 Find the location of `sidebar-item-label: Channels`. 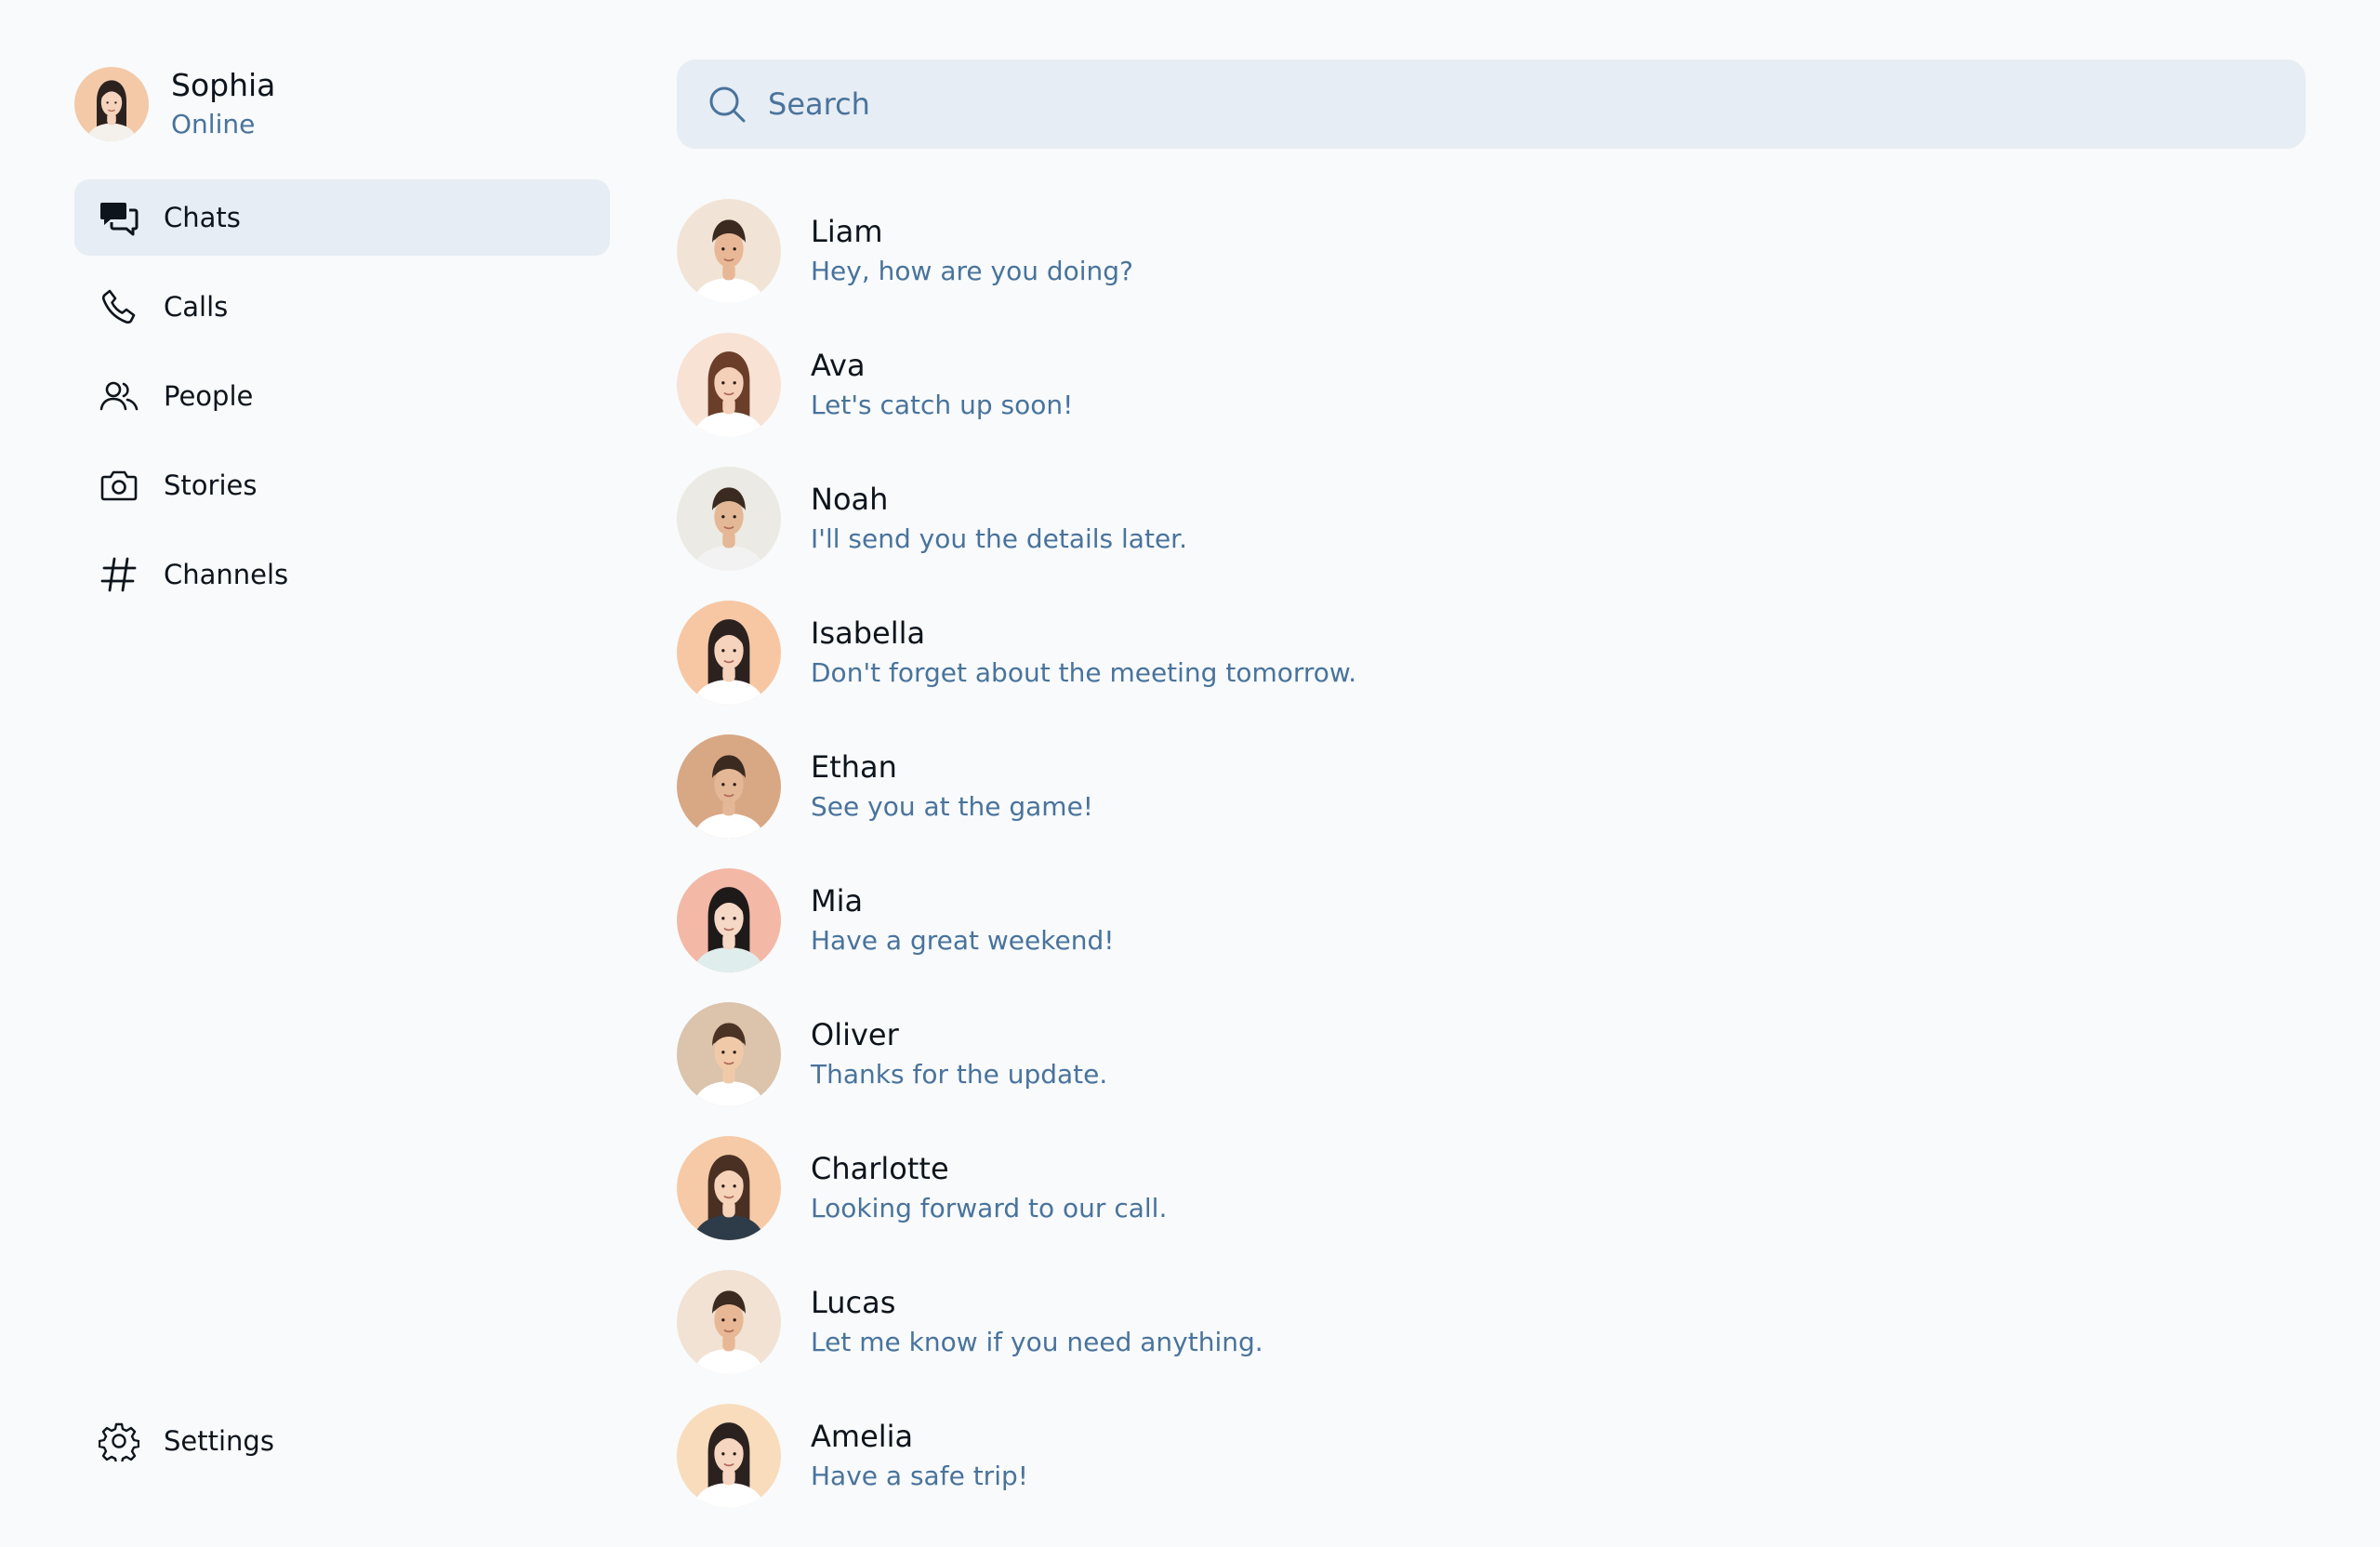

sidebar-item-label: Channels is located at coordinates (226, 574).